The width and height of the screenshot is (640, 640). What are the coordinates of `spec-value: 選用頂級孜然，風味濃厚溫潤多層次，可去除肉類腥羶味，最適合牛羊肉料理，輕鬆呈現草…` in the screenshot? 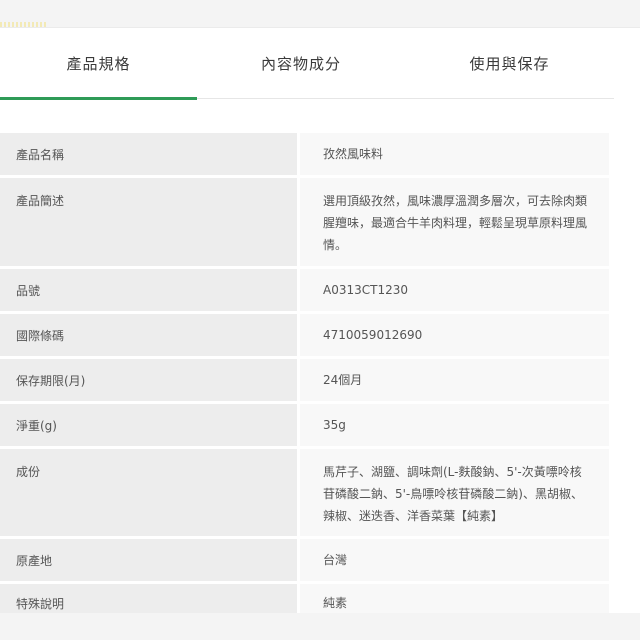 It's located at (454, 222).